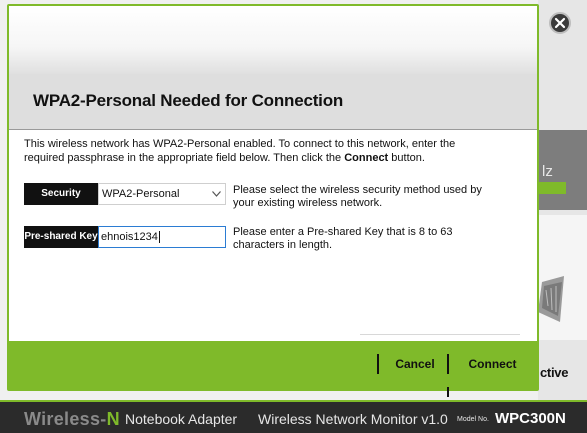 This screenshot has height=433, width=587. What do you see at coordinates (473, 419) in the screenshot?
I see `model-no-label: Model No.` at bounding box center [473, 419].